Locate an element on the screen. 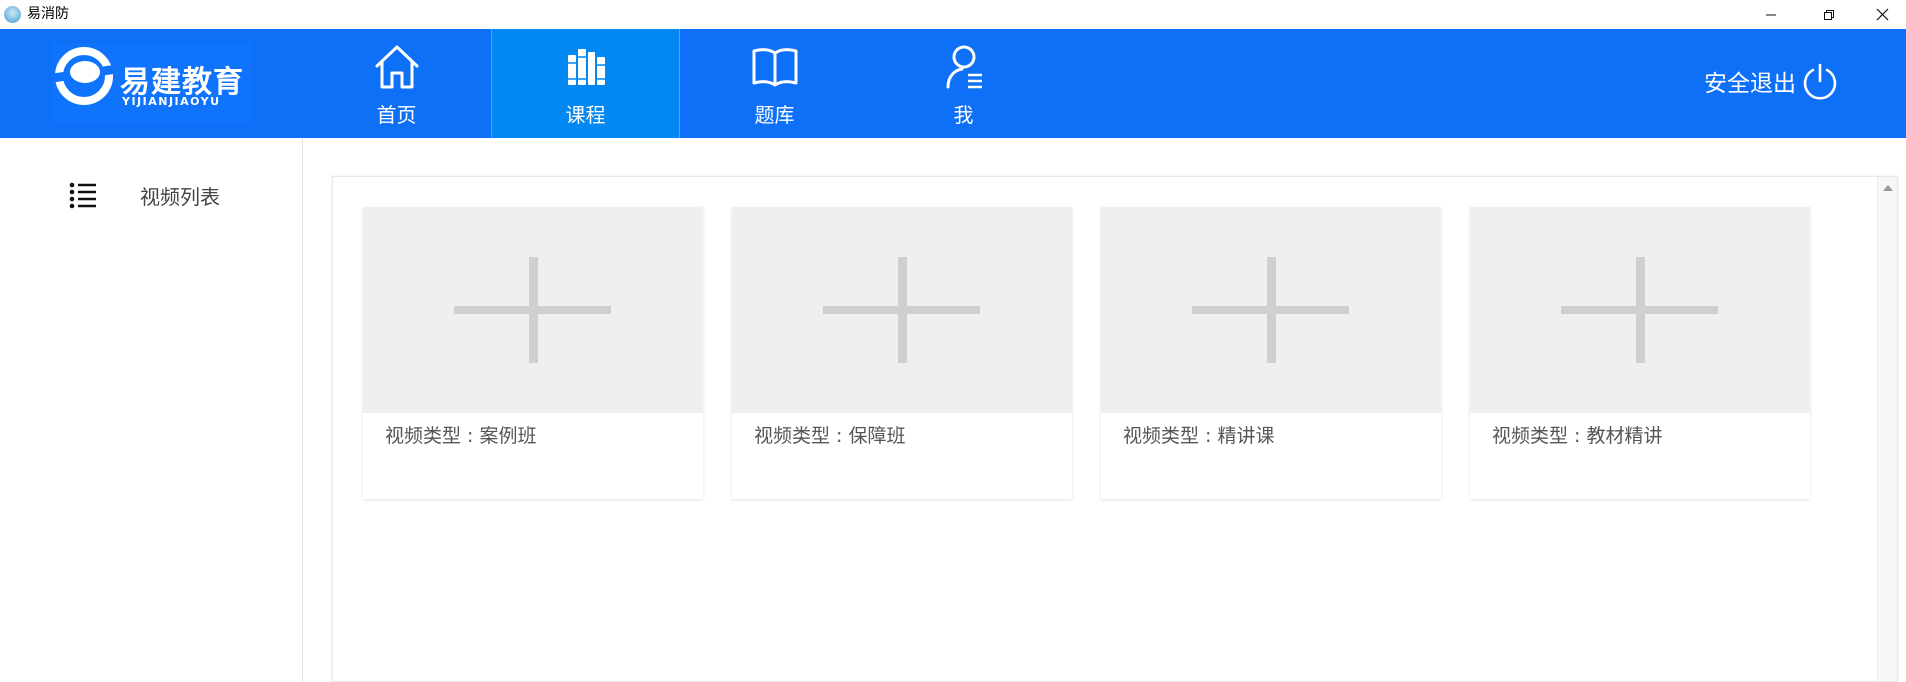 This screenshot has width=1906, height=682. restore-icon is located at coordinates (1829, 14).